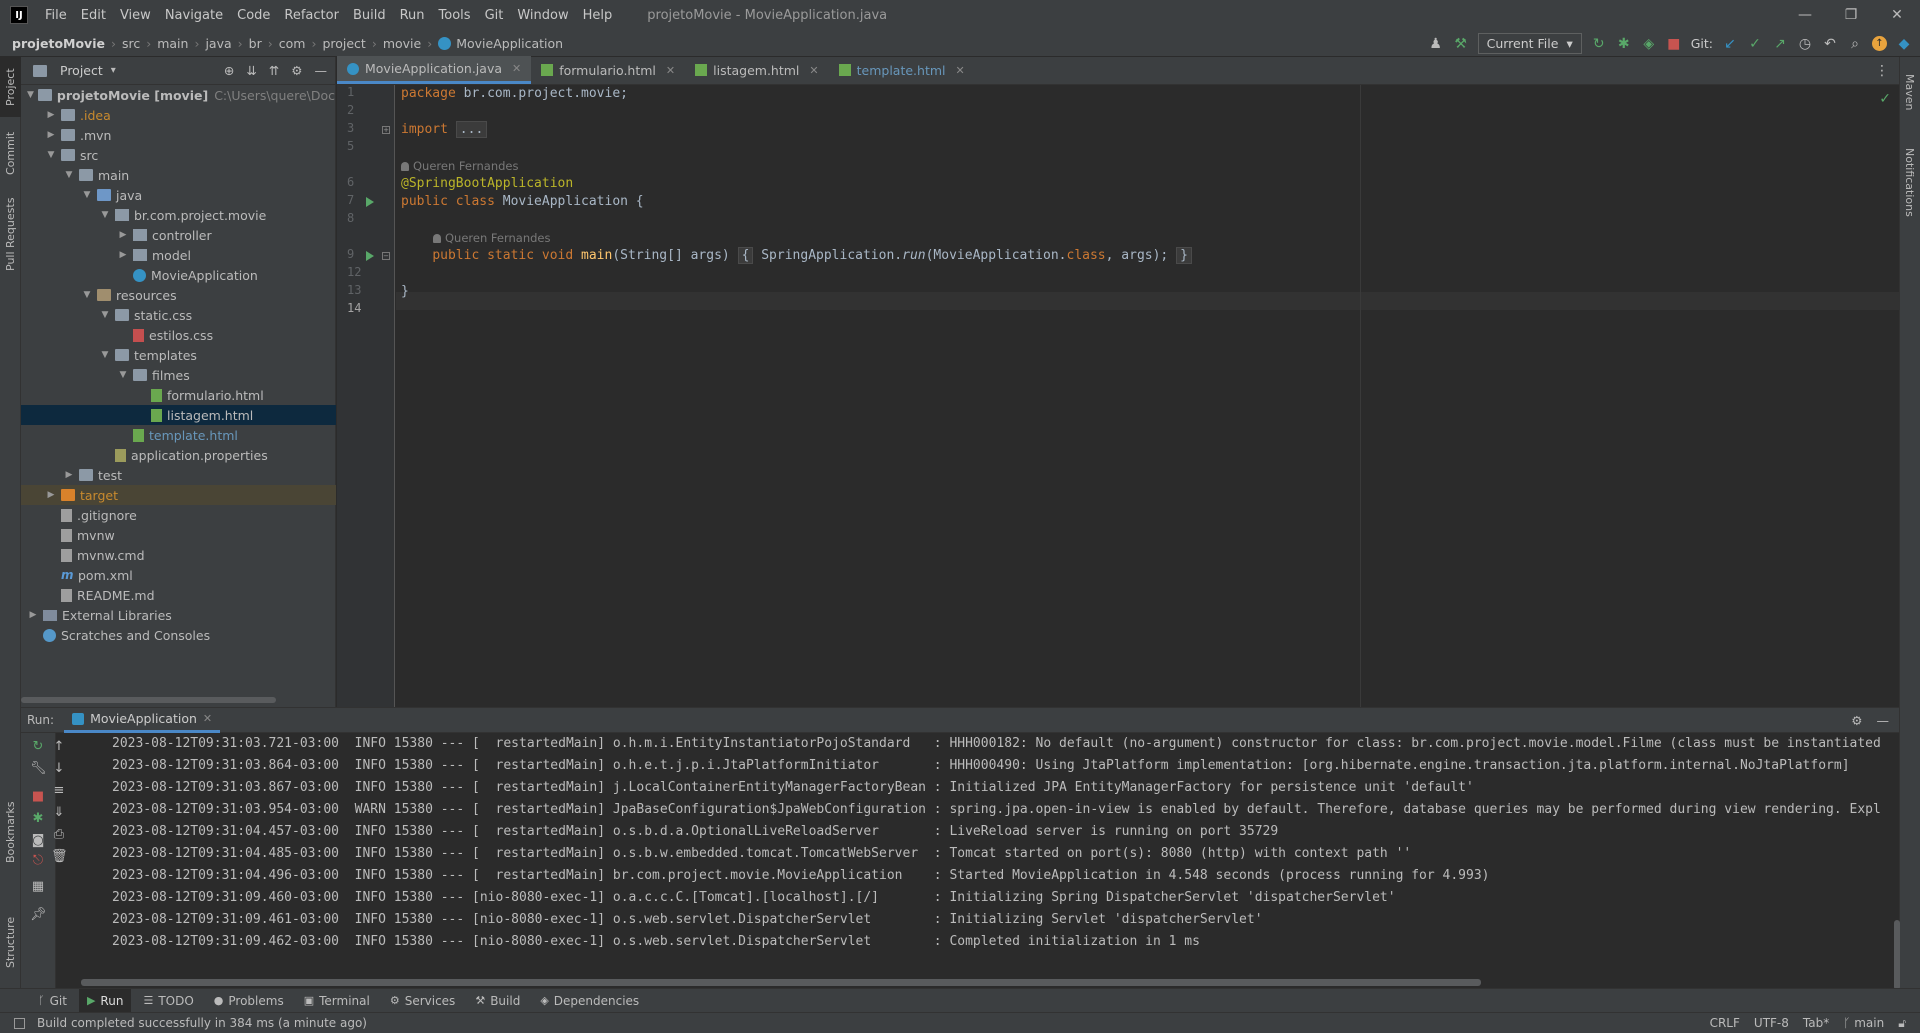 The width and height of the screenshot is (1920, 1033). I want to click on breadcrumb-item: main, so click(172, 43).